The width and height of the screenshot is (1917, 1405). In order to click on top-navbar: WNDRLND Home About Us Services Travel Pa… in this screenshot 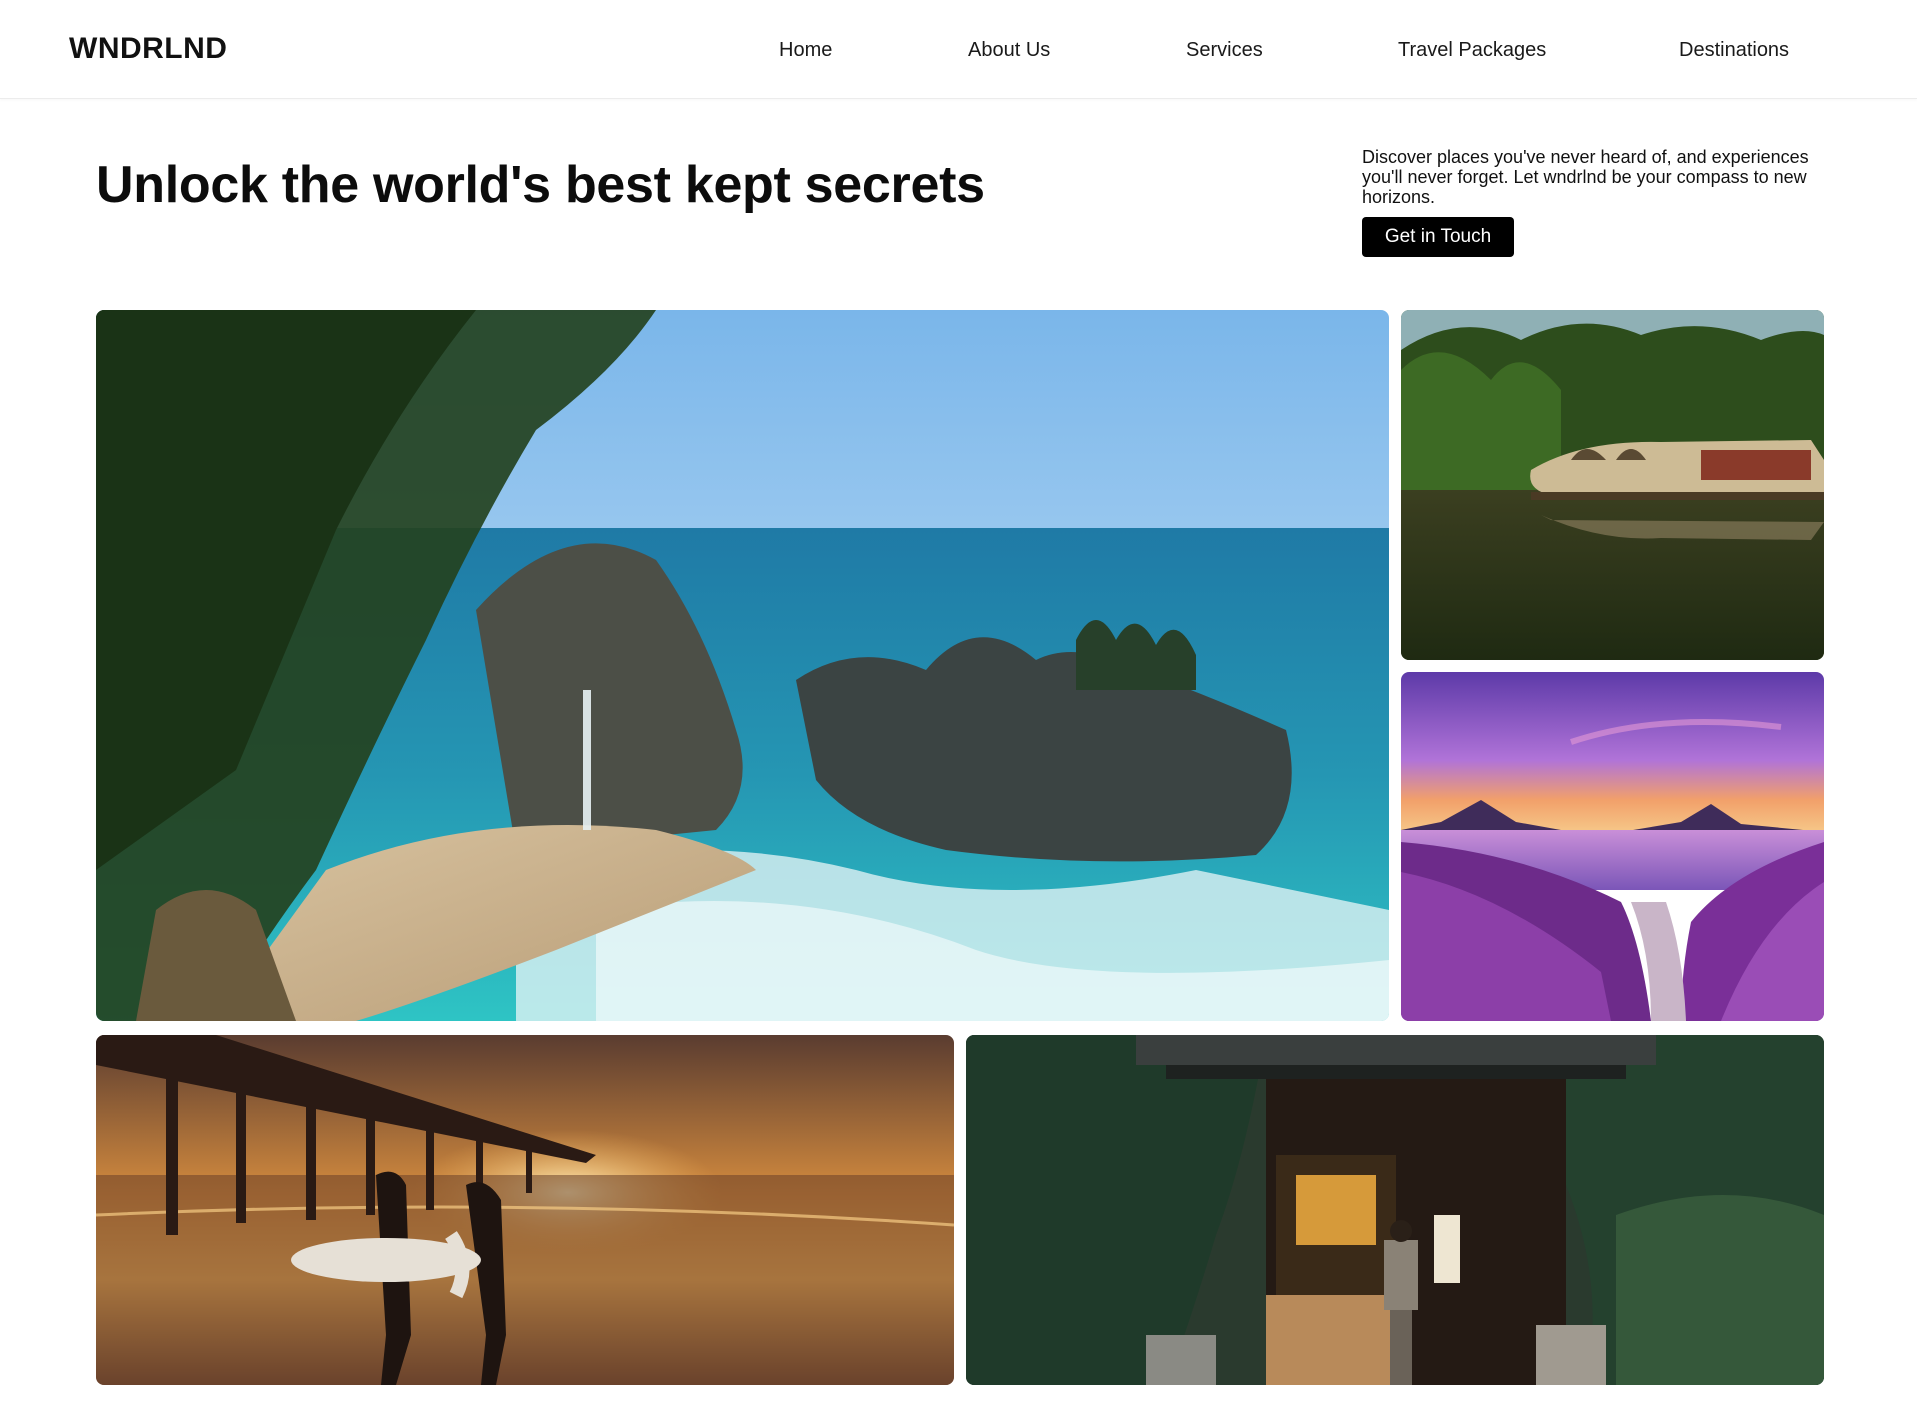, I will do `click(958, 49)`.